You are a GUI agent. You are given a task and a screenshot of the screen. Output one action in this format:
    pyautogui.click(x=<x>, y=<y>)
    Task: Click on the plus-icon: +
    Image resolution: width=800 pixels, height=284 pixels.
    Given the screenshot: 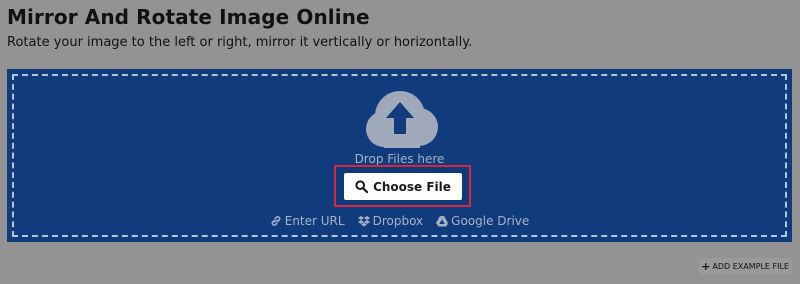 What is the action you would take?
    pyautogui.click(x=706, y=266)
    